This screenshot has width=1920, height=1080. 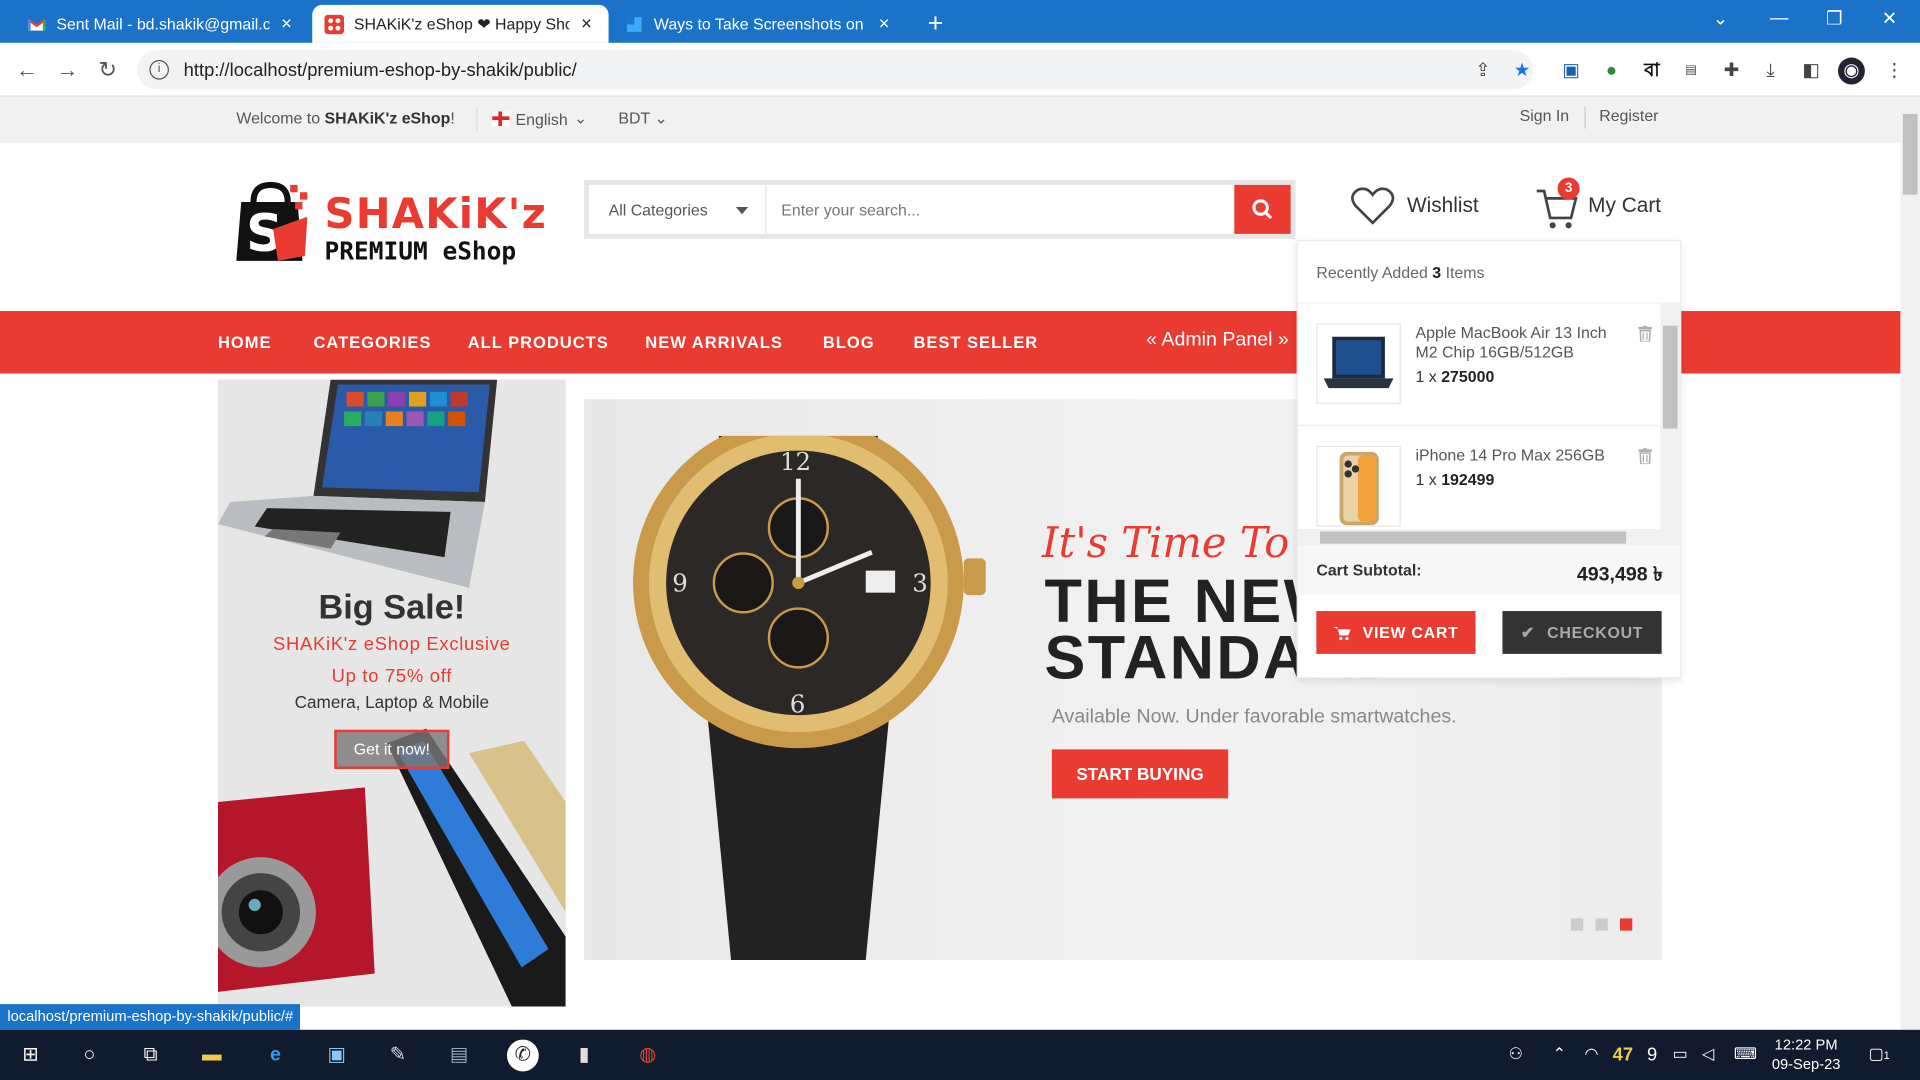 I want to click on new-extension-icon: ▤, so click(x=1691, y=71).